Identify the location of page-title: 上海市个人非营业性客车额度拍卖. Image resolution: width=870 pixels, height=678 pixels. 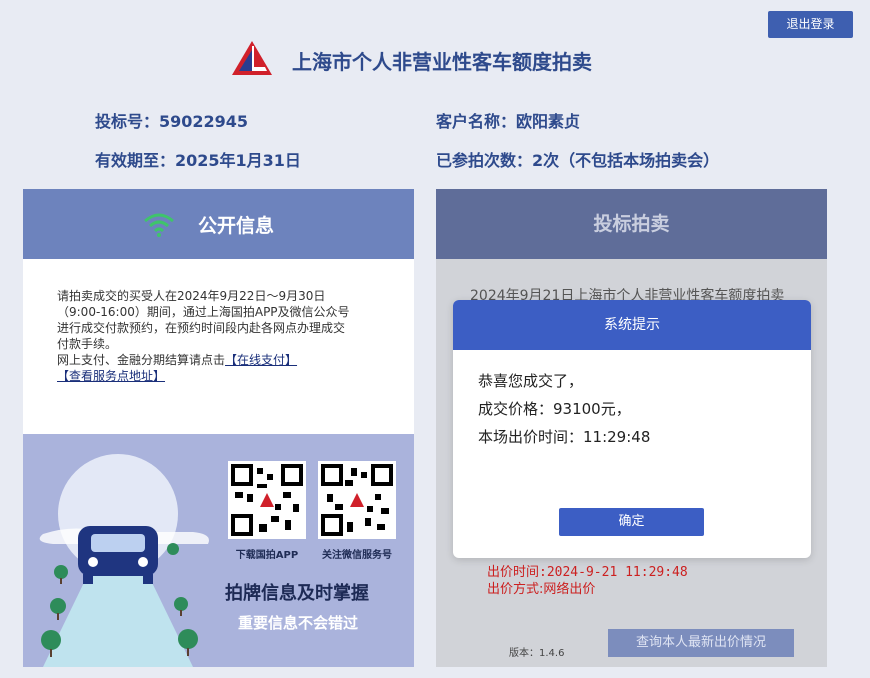
(442, 62).